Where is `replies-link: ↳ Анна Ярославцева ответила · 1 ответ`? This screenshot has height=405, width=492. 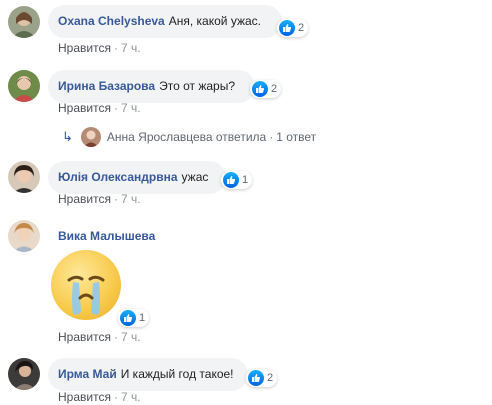 replies-link: ↳ Анна Ярославцева ответила · 1 ответ is located at coordinates (189, 137).